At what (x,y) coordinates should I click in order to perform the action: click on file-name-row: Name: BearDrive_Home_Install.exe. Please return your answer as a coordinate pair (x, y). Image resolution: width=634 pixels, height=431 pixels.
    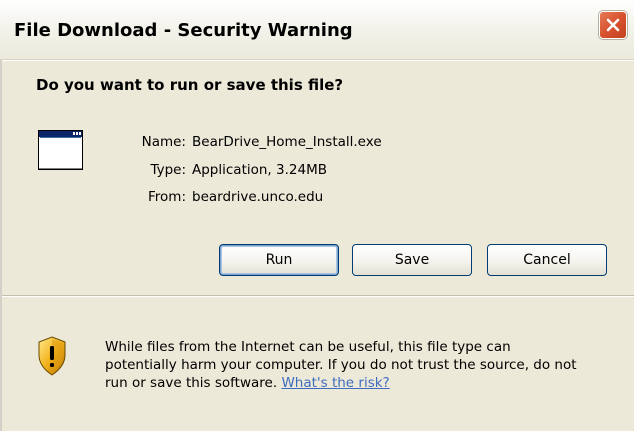
    Looking at the image, I should click on (317, 143).